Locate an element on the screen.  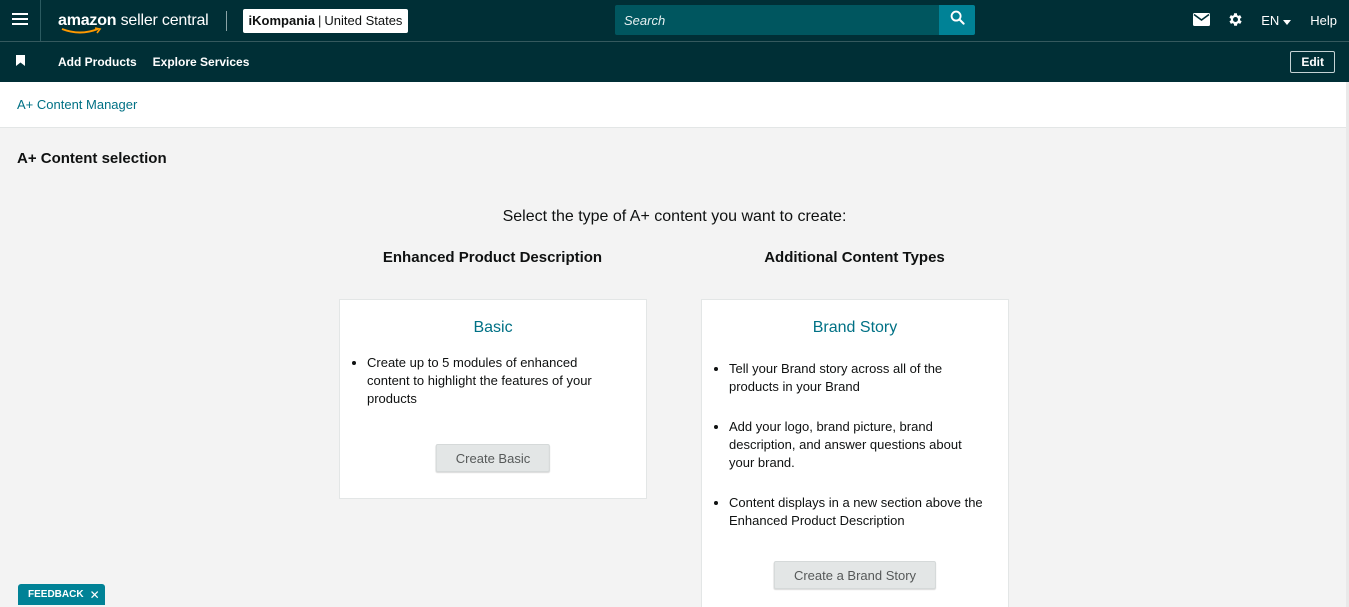
search-icon is located at coordinates (957, 20).